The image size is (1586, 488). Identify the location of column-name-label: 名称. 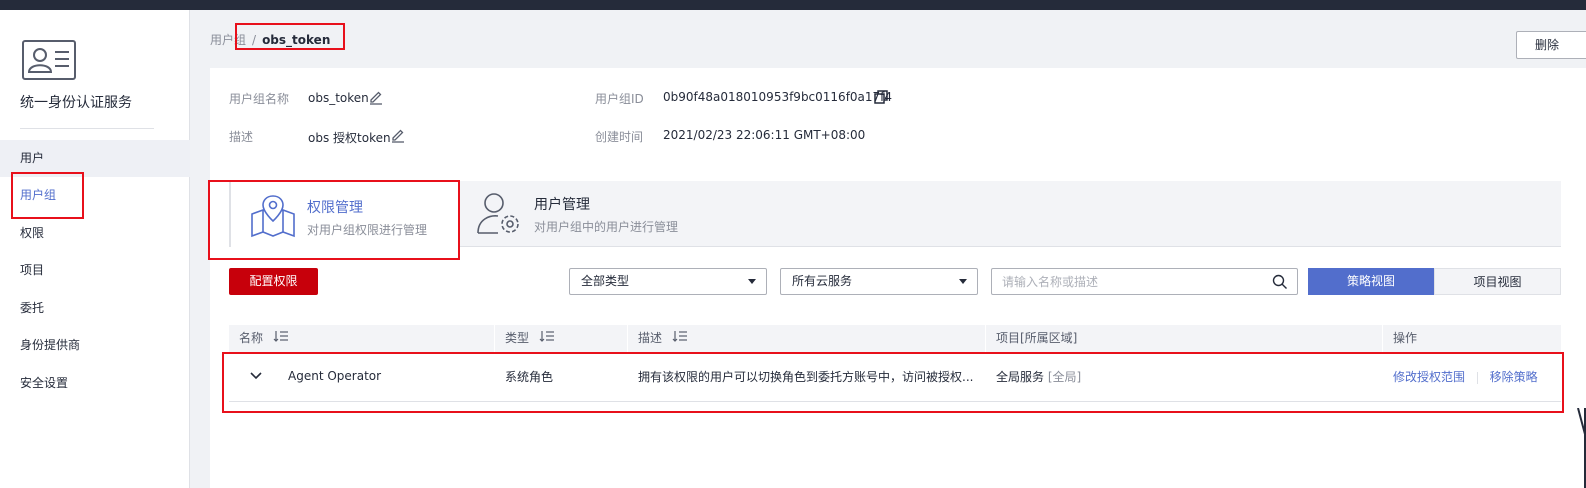
(251, 338).